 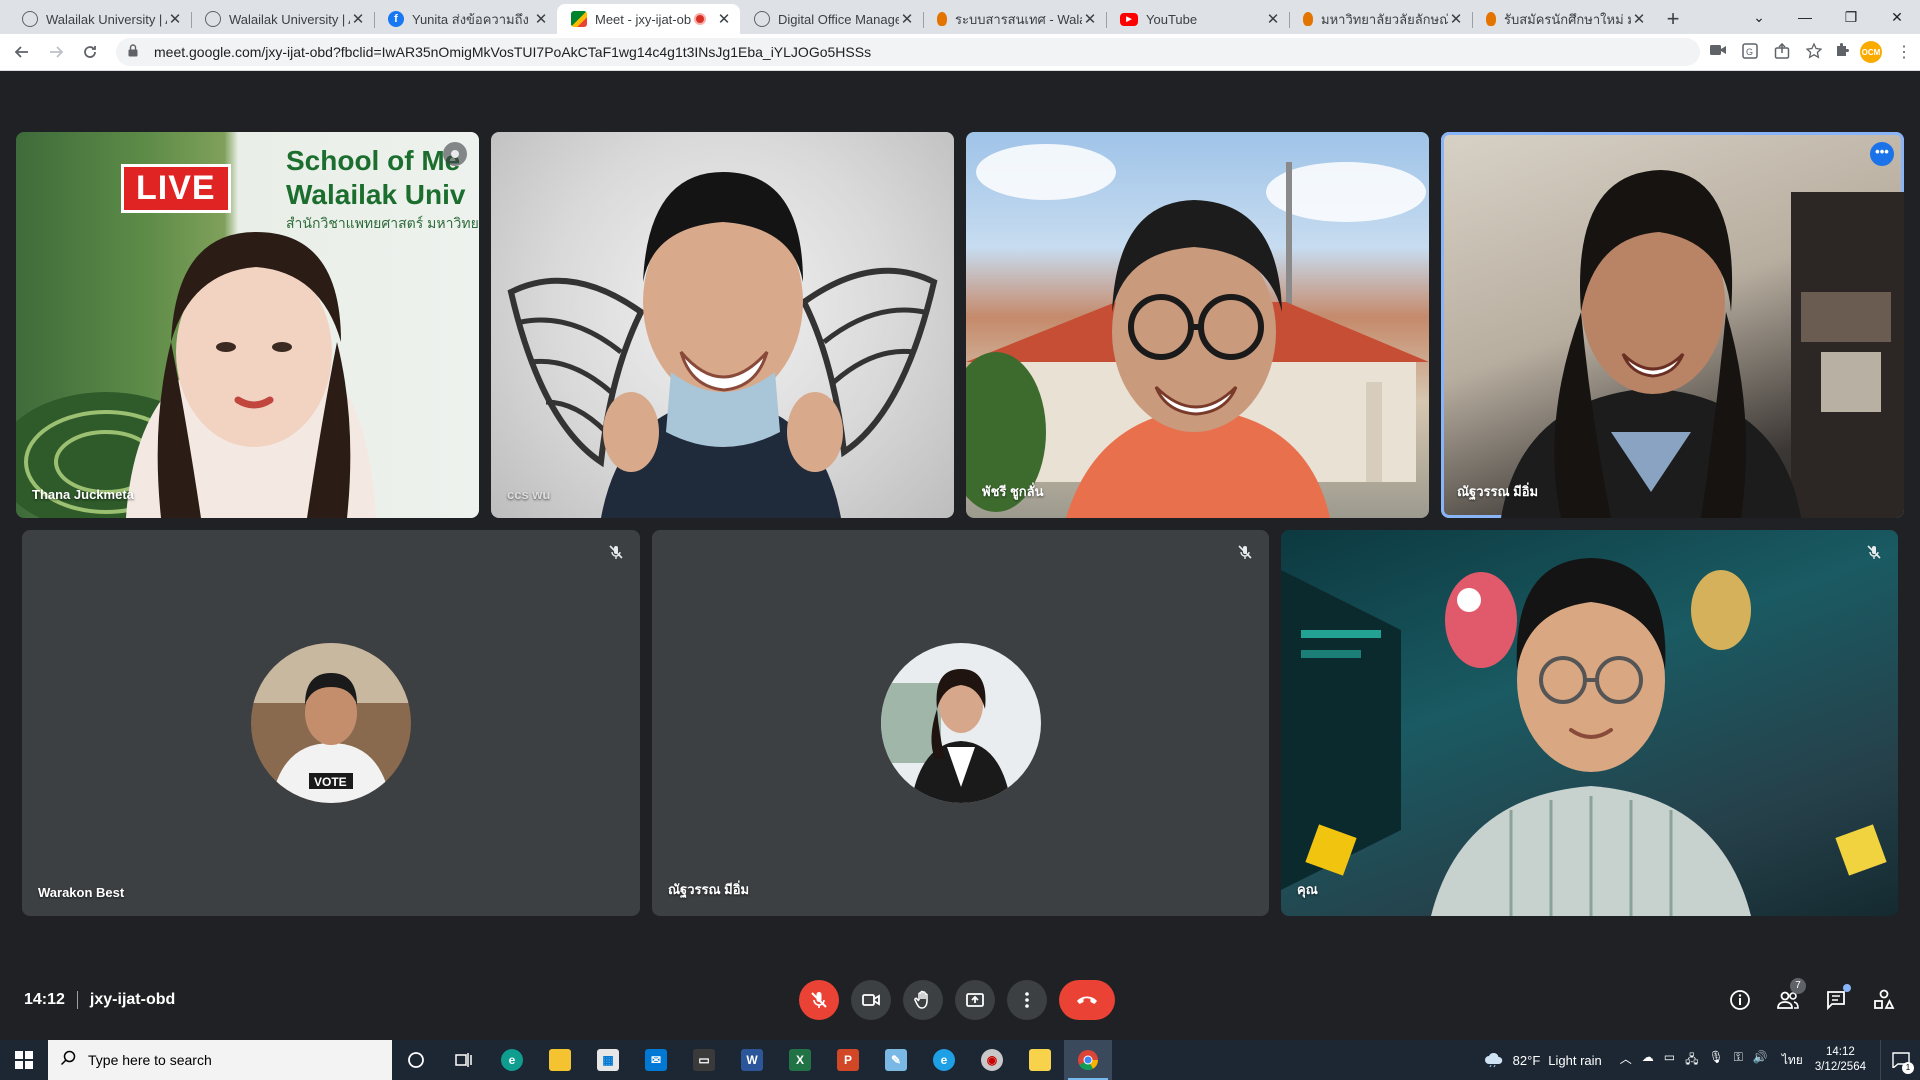 I want to click on reload-button, so click(x=90, y=52).